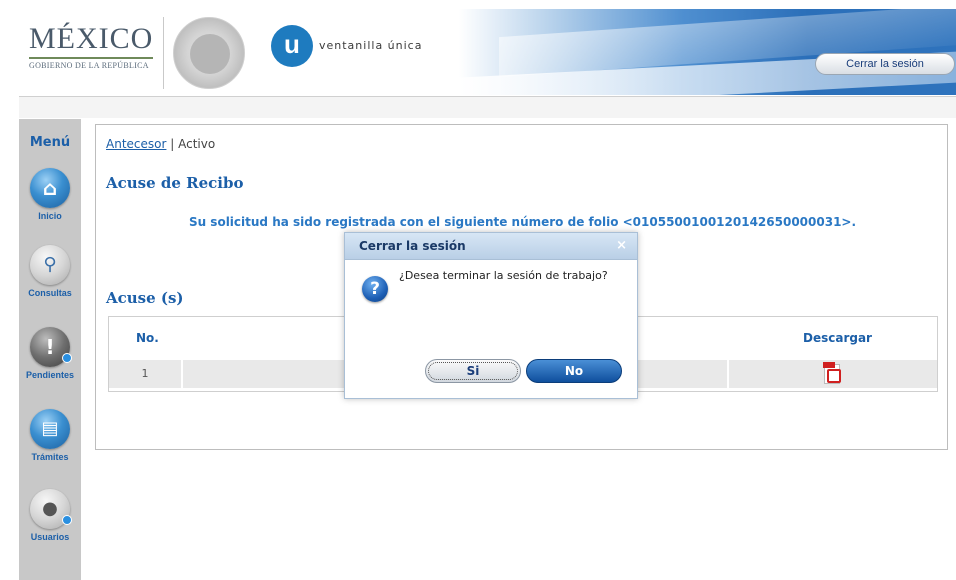 The image size is (956, 580). I want to click on cell-download, so click(832, 374).